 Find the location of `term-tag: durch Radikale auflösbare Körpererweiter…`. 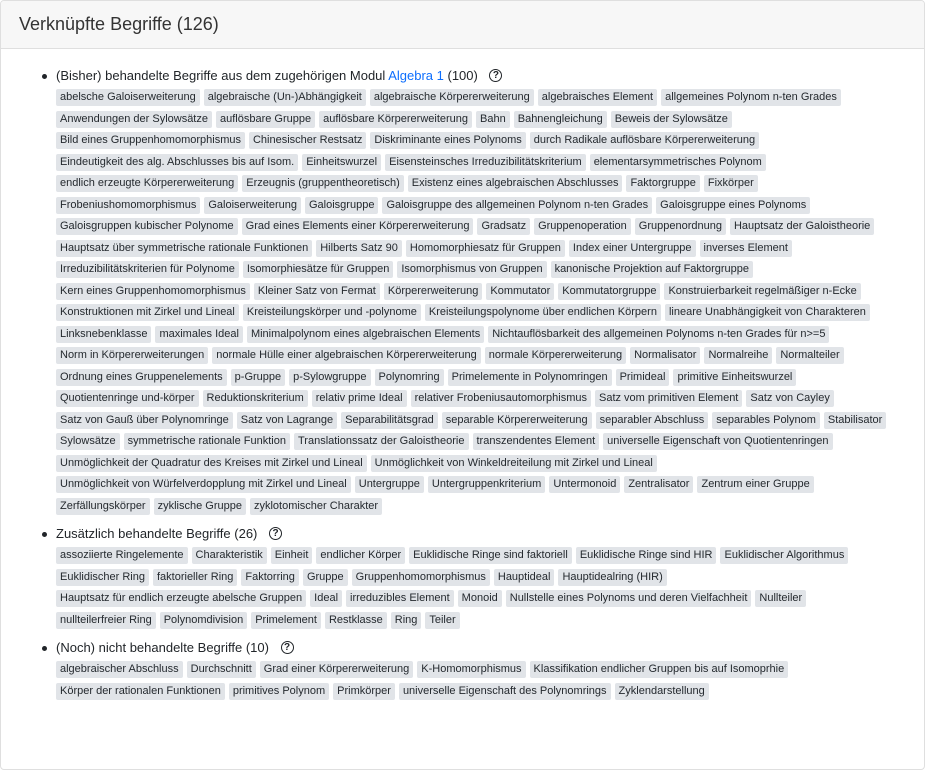

term-tag: durch Radikale auflösbare Körpererweiter… is located at coordinates (644, 140).